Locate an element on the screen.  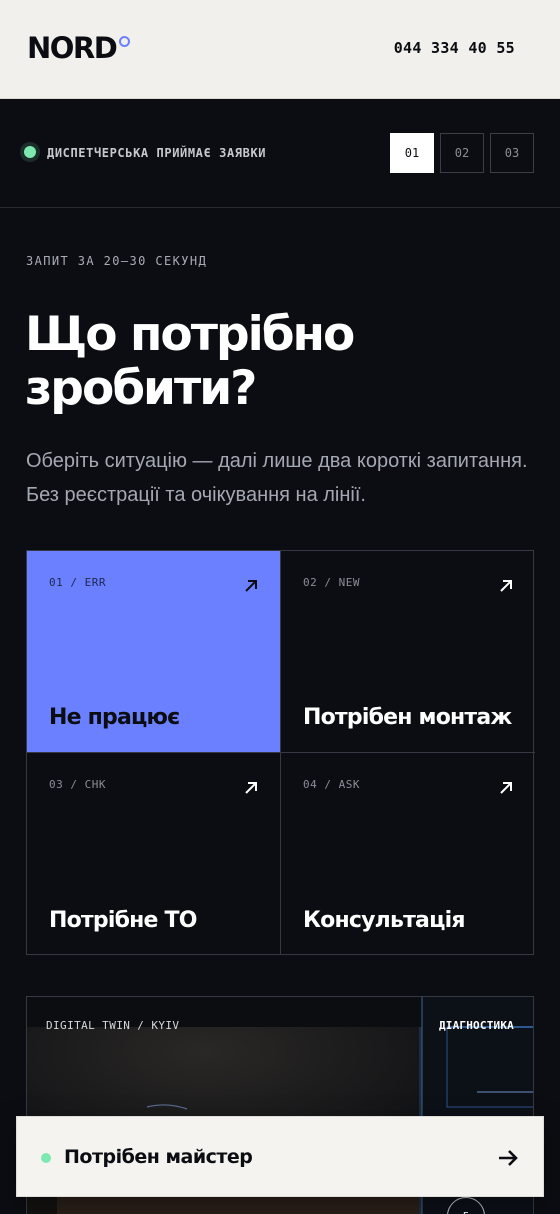
dispatch-status-text: ДИСПЕТЧЕРСЬКА ПРИЙМАЄ ЗАЯВКИ is located at coordinates (157, 153).